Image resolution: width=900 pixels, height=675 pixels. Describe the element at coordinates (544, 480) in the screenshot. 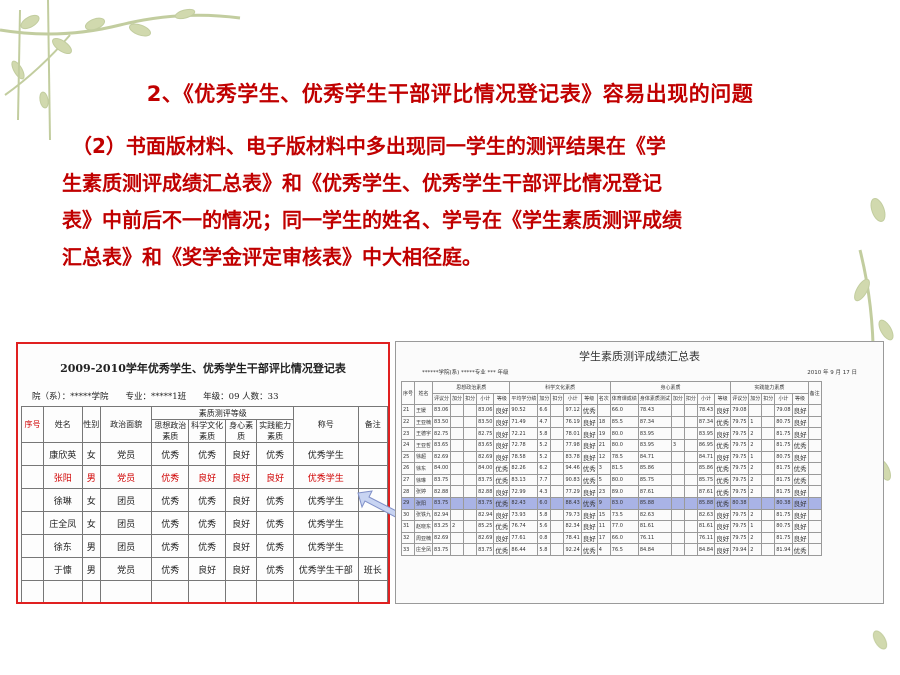

I see `table-cell: 7.7` at that location.